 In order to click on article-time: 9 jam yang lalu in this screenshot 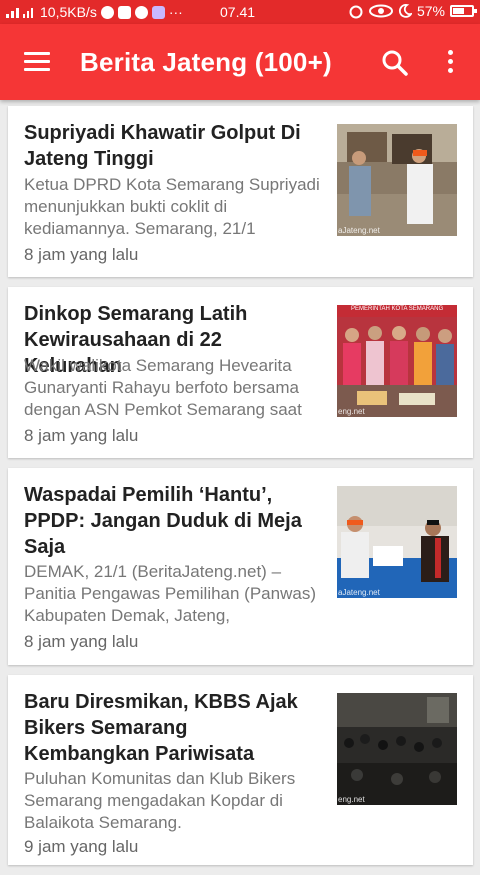, I will do `click(81, 846)`.